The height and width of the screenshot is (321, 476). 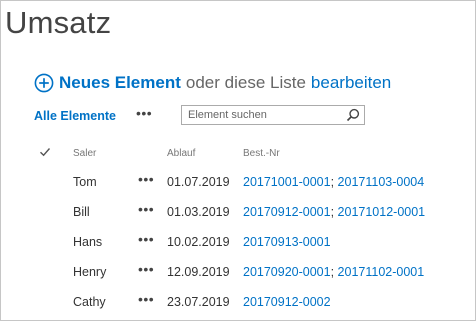 I want to click on column-header-saler: Saler, so click(x=84, y=153).